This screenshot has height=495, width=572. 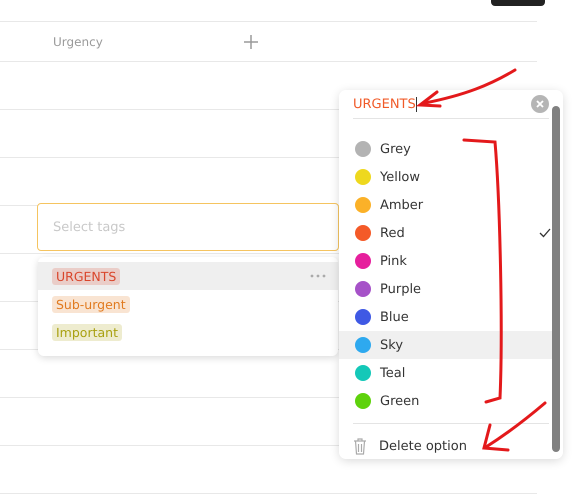 I want to click on trash-icon, so click(x=360, y=446).